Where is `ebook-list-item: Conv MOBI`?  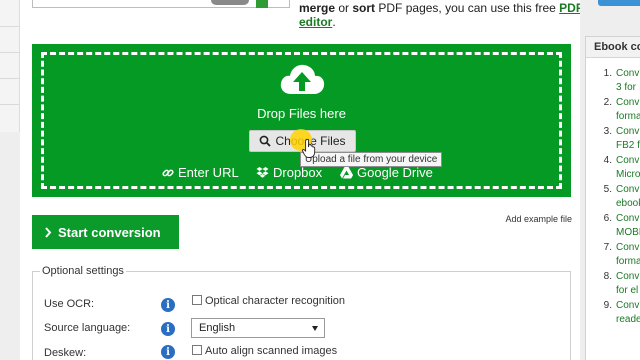 ebook-list-item: Conv MOBI is located at coordinates (628, 226).